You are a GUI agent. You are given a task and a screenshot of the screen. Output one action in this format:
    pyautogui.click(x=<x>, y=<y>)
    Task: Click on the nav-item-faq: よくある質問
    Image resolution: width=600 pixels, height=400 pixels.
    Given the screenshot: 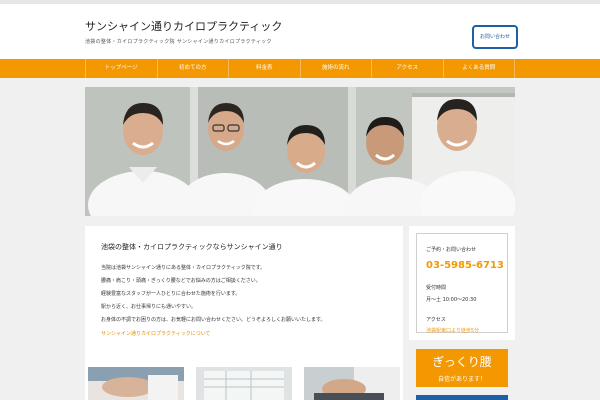 What is the action you would take?
    pyautogui.click(x=478, y=68)
    